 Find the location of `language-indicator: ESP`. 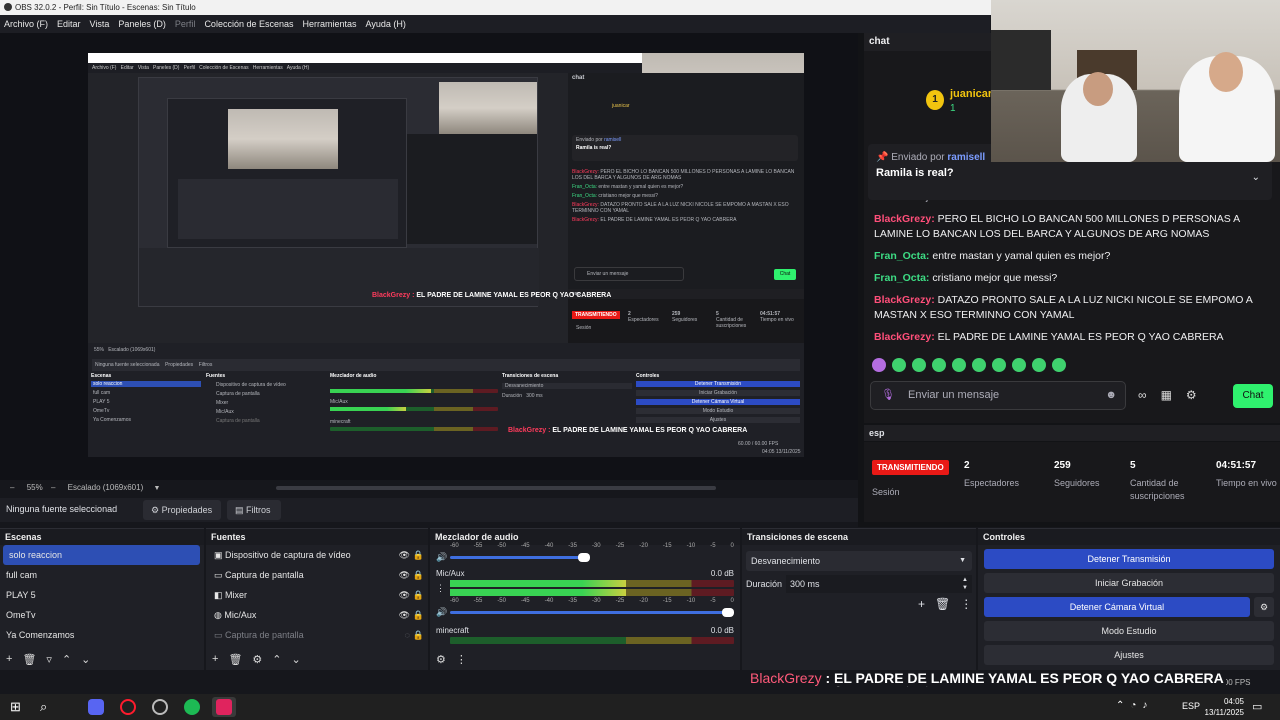

language-indicator: ESP is located at coordinates (1191, 706).